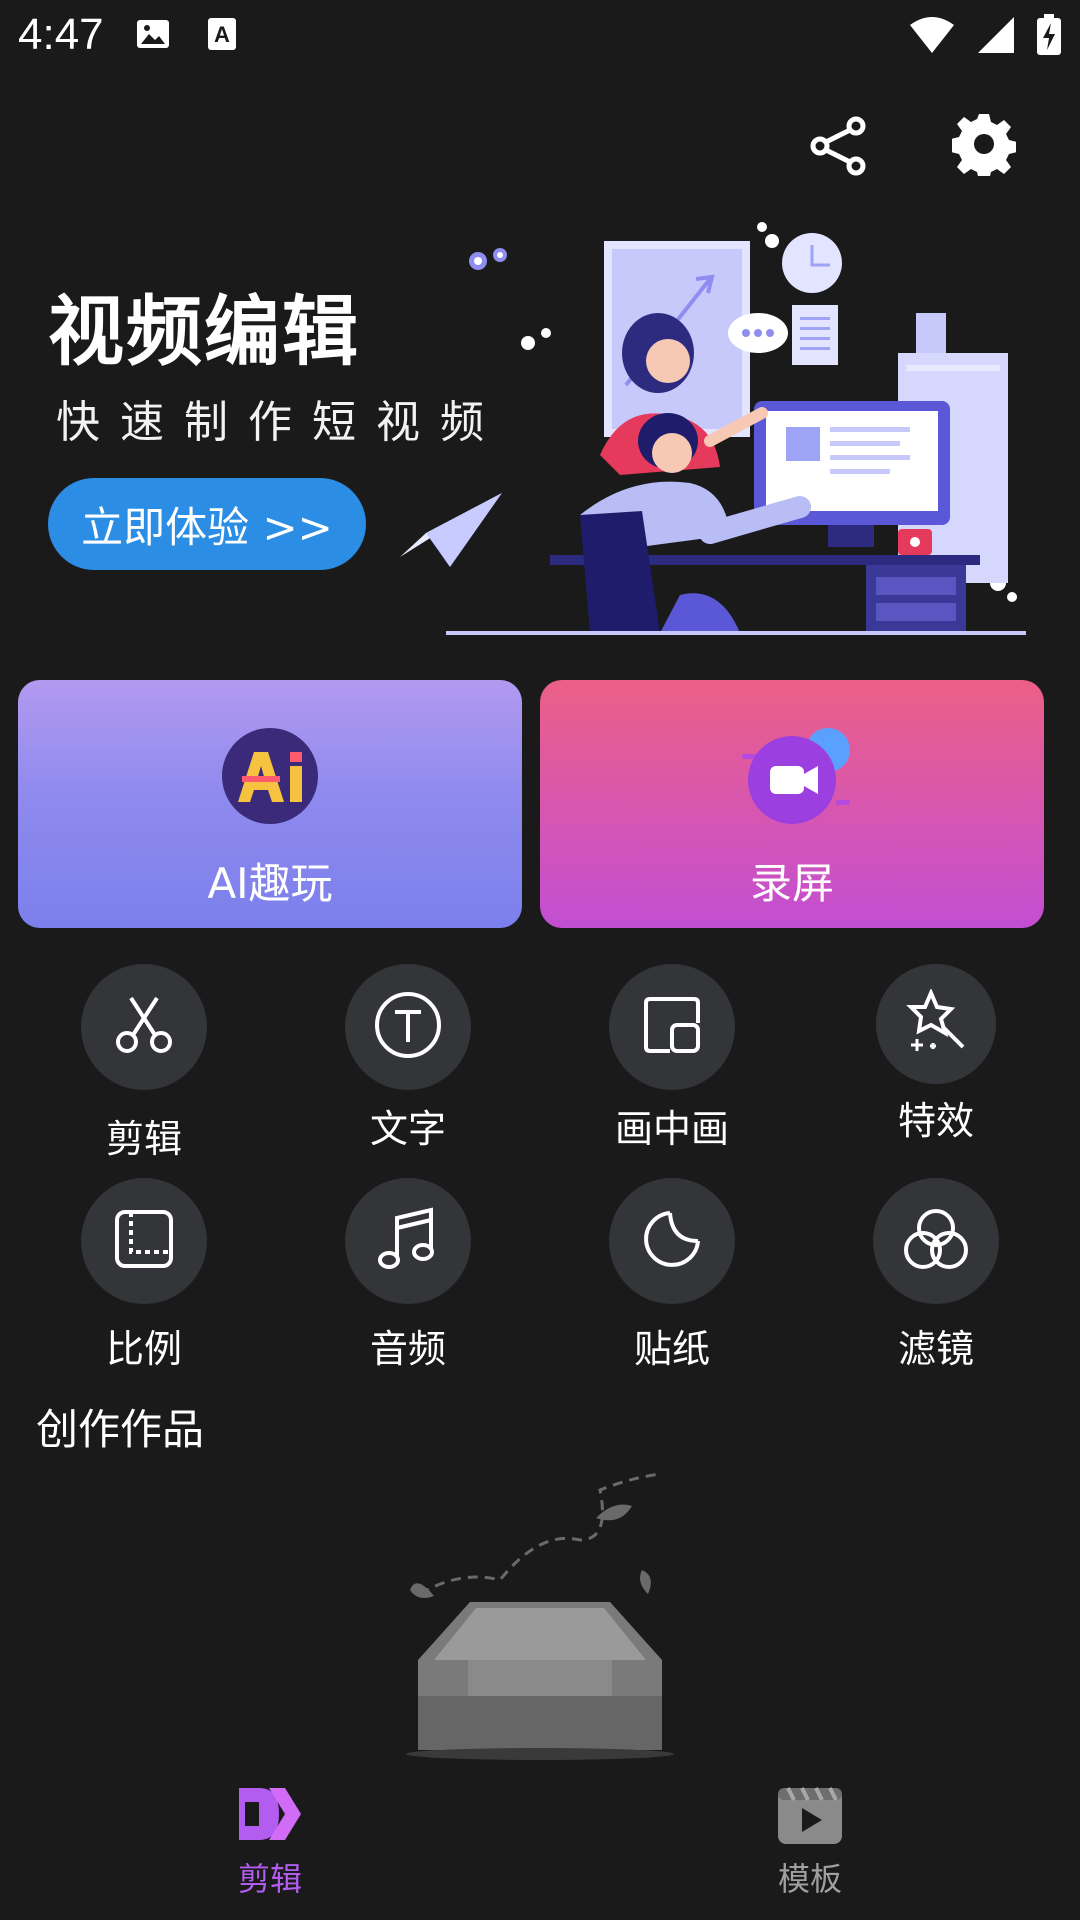 The image size is (1080, 1920). Describe the element at coordinates (936, 1241) in the screenshot. I see `filter-icon` at that location.